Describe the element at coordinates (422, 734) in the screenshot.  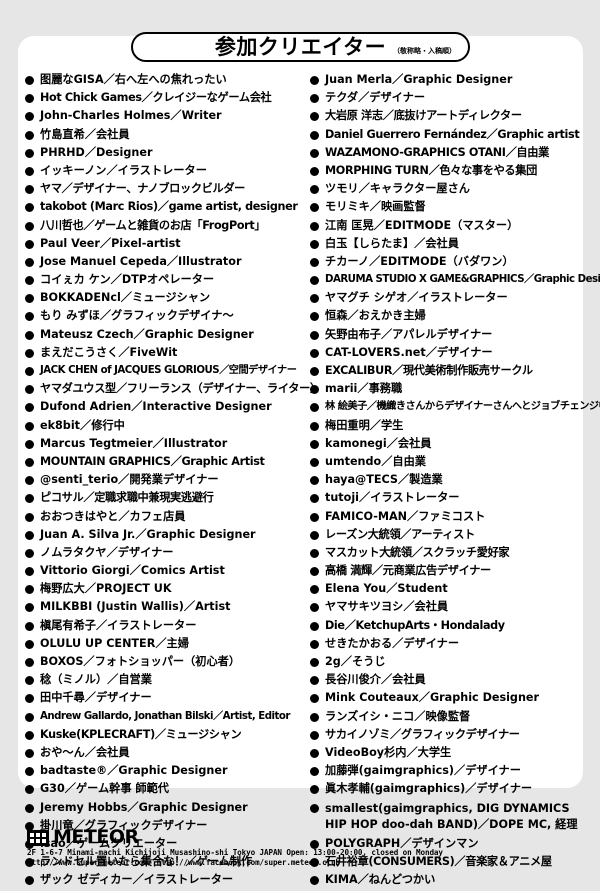
I see `creator-entry-text: サカイノゾミ／グラフィックデザイナー` at that location.